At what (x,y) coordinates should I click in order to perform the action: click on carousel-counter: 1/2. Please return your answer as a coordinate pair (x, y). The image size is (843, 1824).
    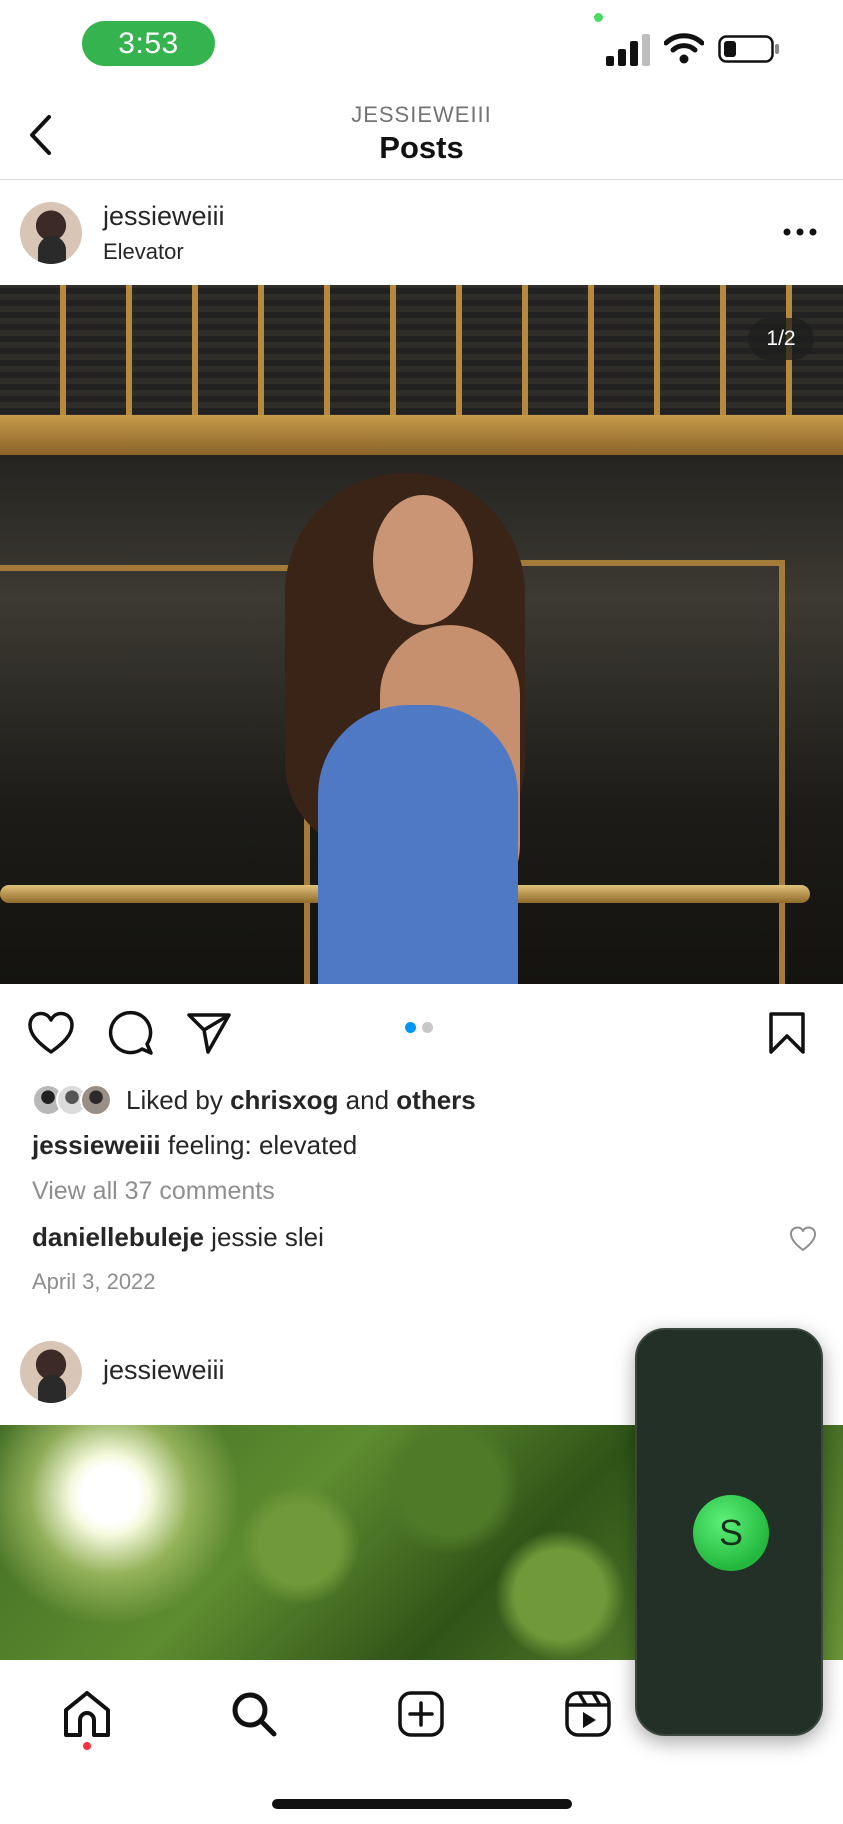
    Looking at the image, I should click on (781, 339).